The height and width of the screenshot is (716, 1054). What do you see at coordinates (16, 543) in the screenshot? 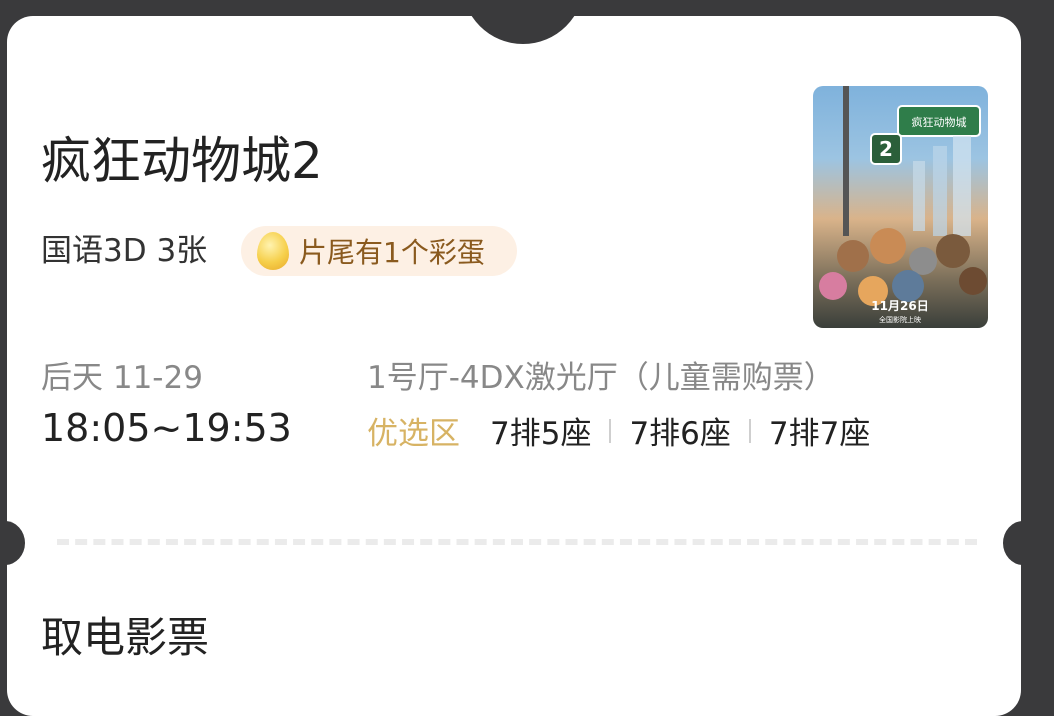
I see `ticket-notch-left` at bounding box center [16, 543].